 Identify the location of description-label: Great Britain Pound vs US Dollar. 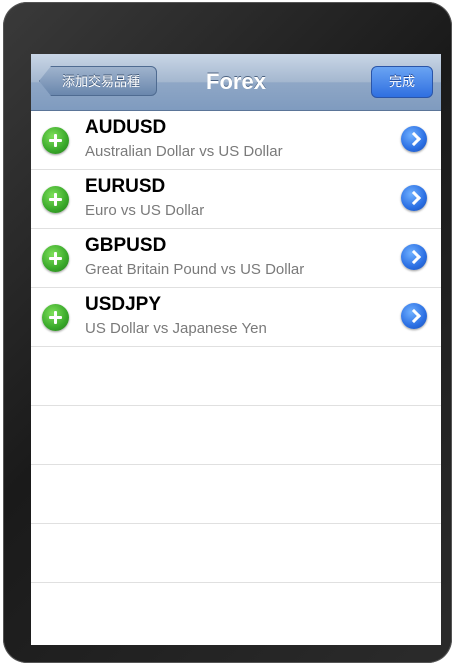
(195, 269).